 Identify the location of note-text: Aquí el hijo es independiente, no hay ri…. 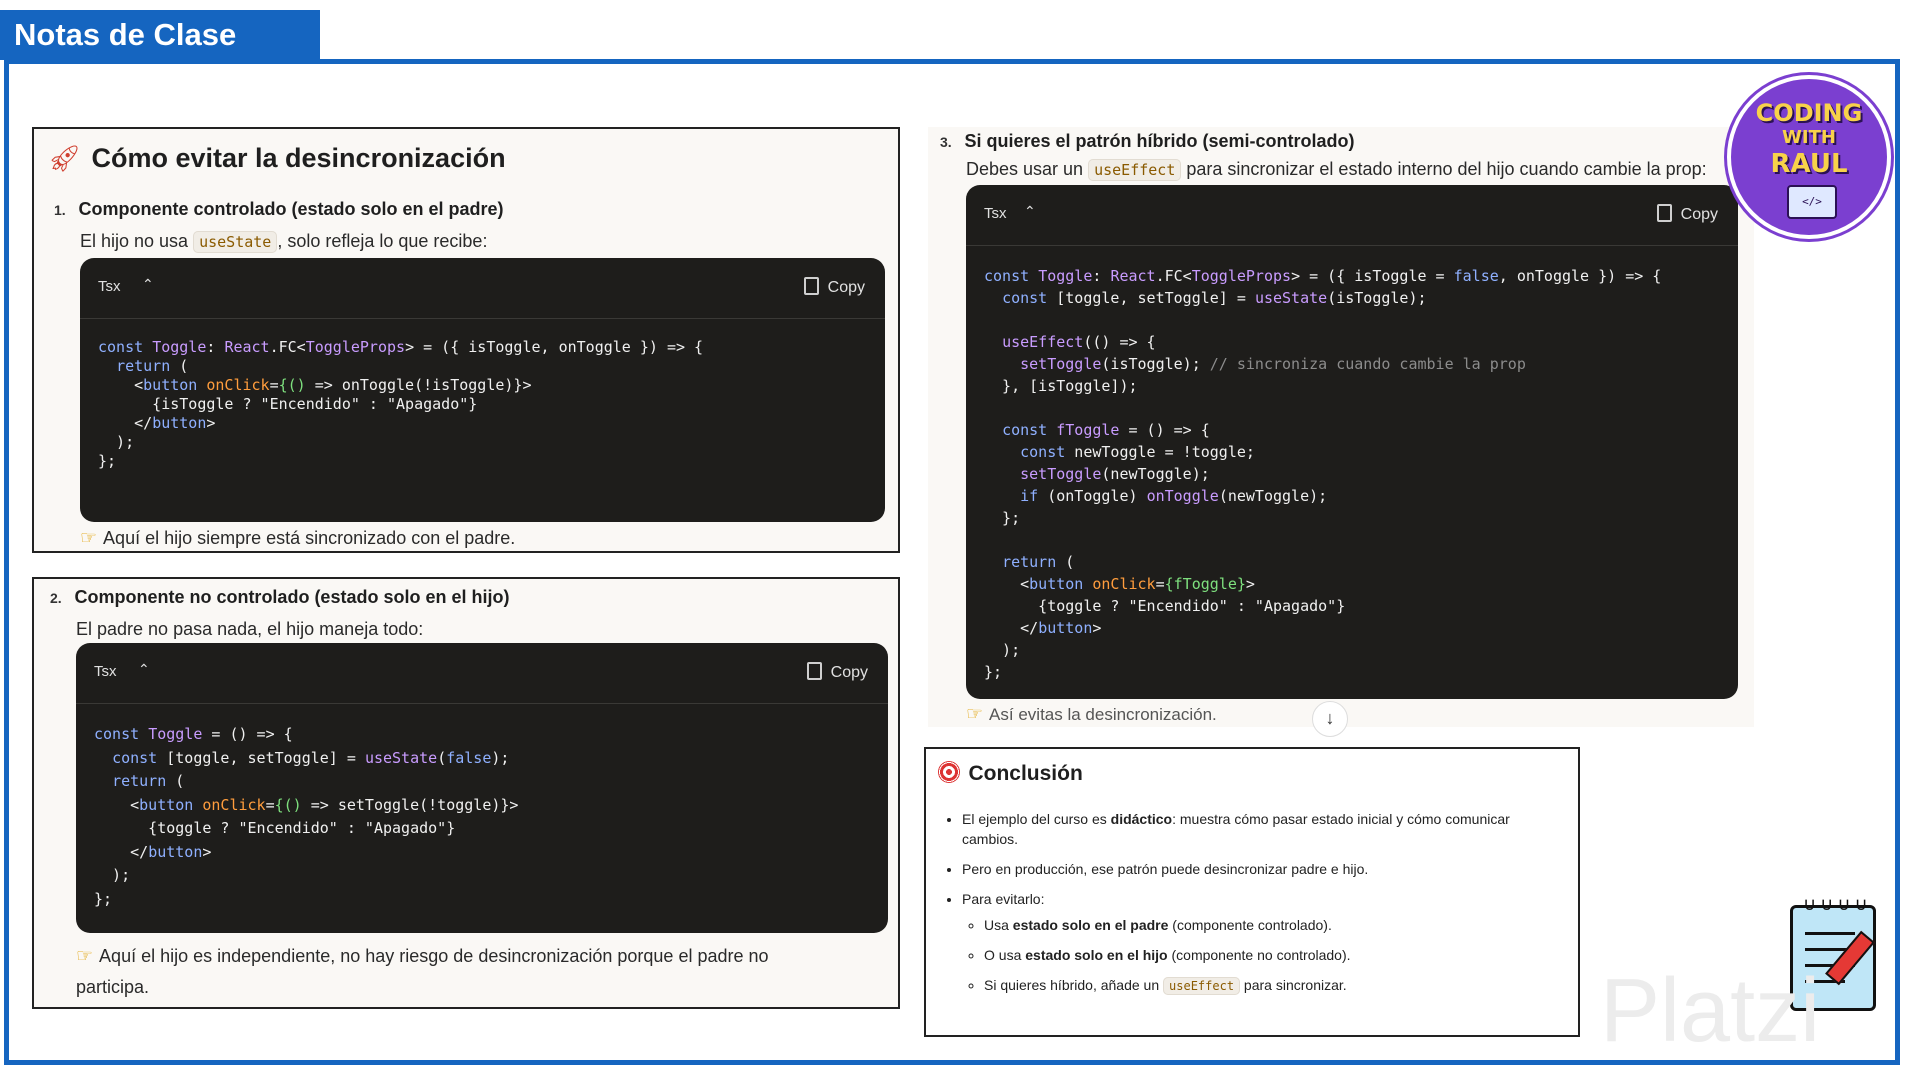
(434, 956).